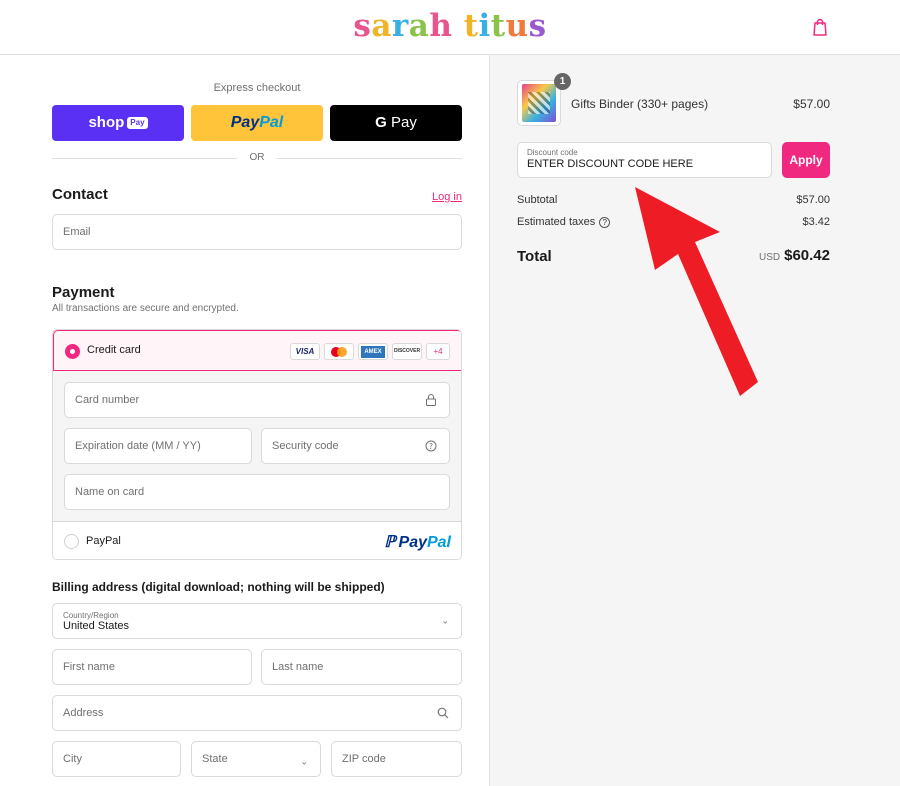 This screenshot has width=900, height=786. I want to click on credit-card-option: Credit card VISA AMEX DISCOVER +4, so click(257, 350).